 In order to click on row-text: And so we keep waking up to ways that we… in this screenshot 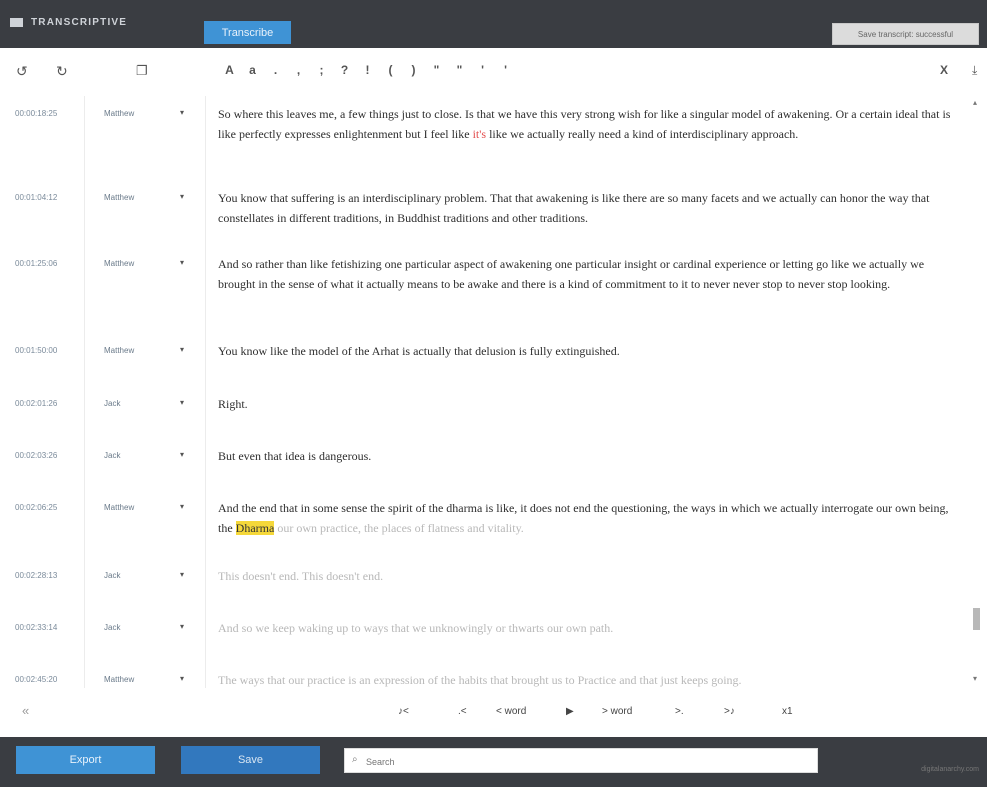, I will do `click(590, 628)`.